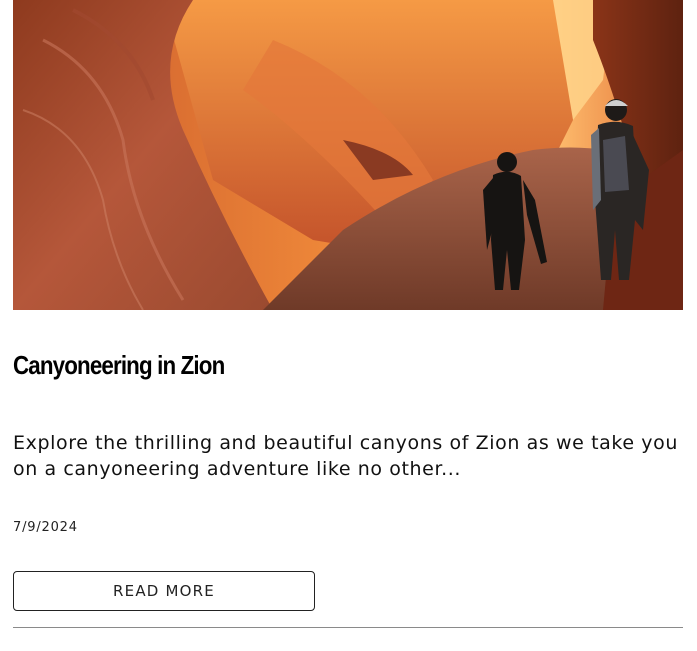  I want to click on divider, so click(348, 627).